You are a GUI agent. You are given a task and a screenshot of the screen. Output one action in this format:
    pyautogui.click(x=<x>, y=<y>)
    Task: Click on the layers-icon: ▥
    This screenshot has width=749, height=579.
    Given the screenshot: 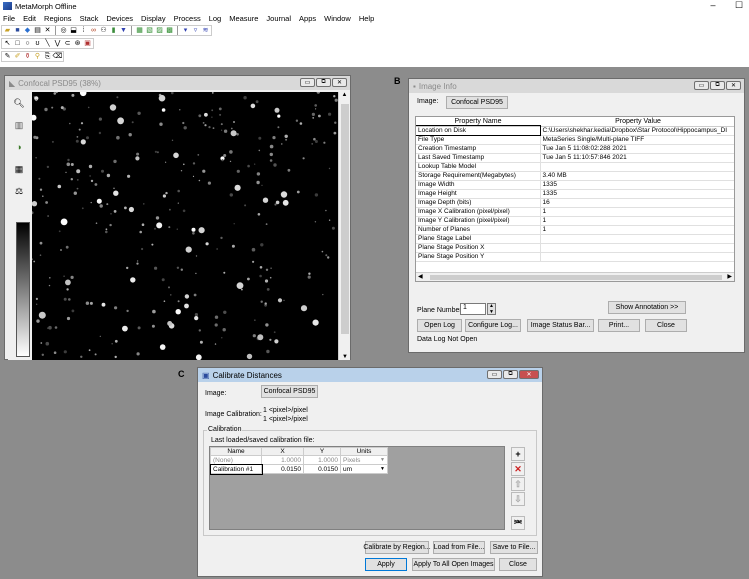 What is the action you would take?
    pyautogui.click(x=19, y=125)
    